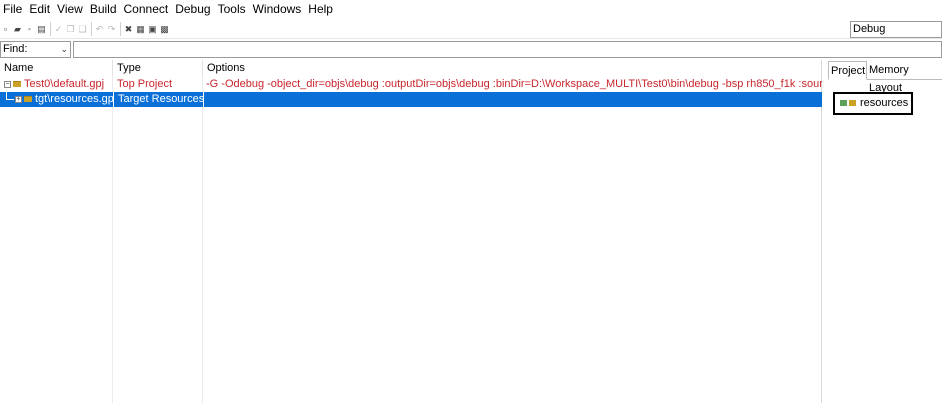 The height and width of the screenshot is (403, 942). What do you see at coordinates (147, 9) in the screenshot?
I see `menu-connect: Connect` at bounding box center [147, 9].